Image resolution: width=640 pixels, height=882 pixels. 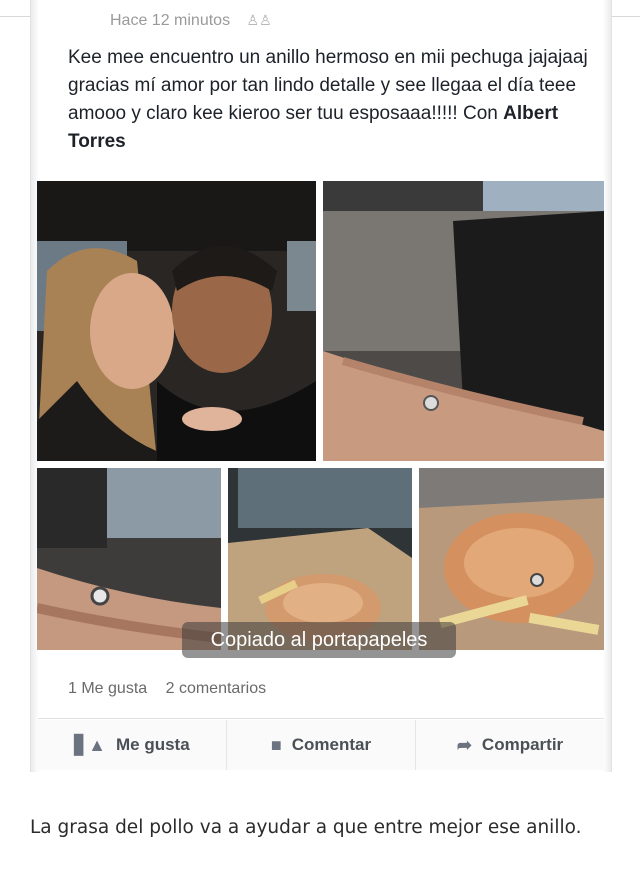 I want to click on photo-couple-selfie, so click(x=176, y=321).